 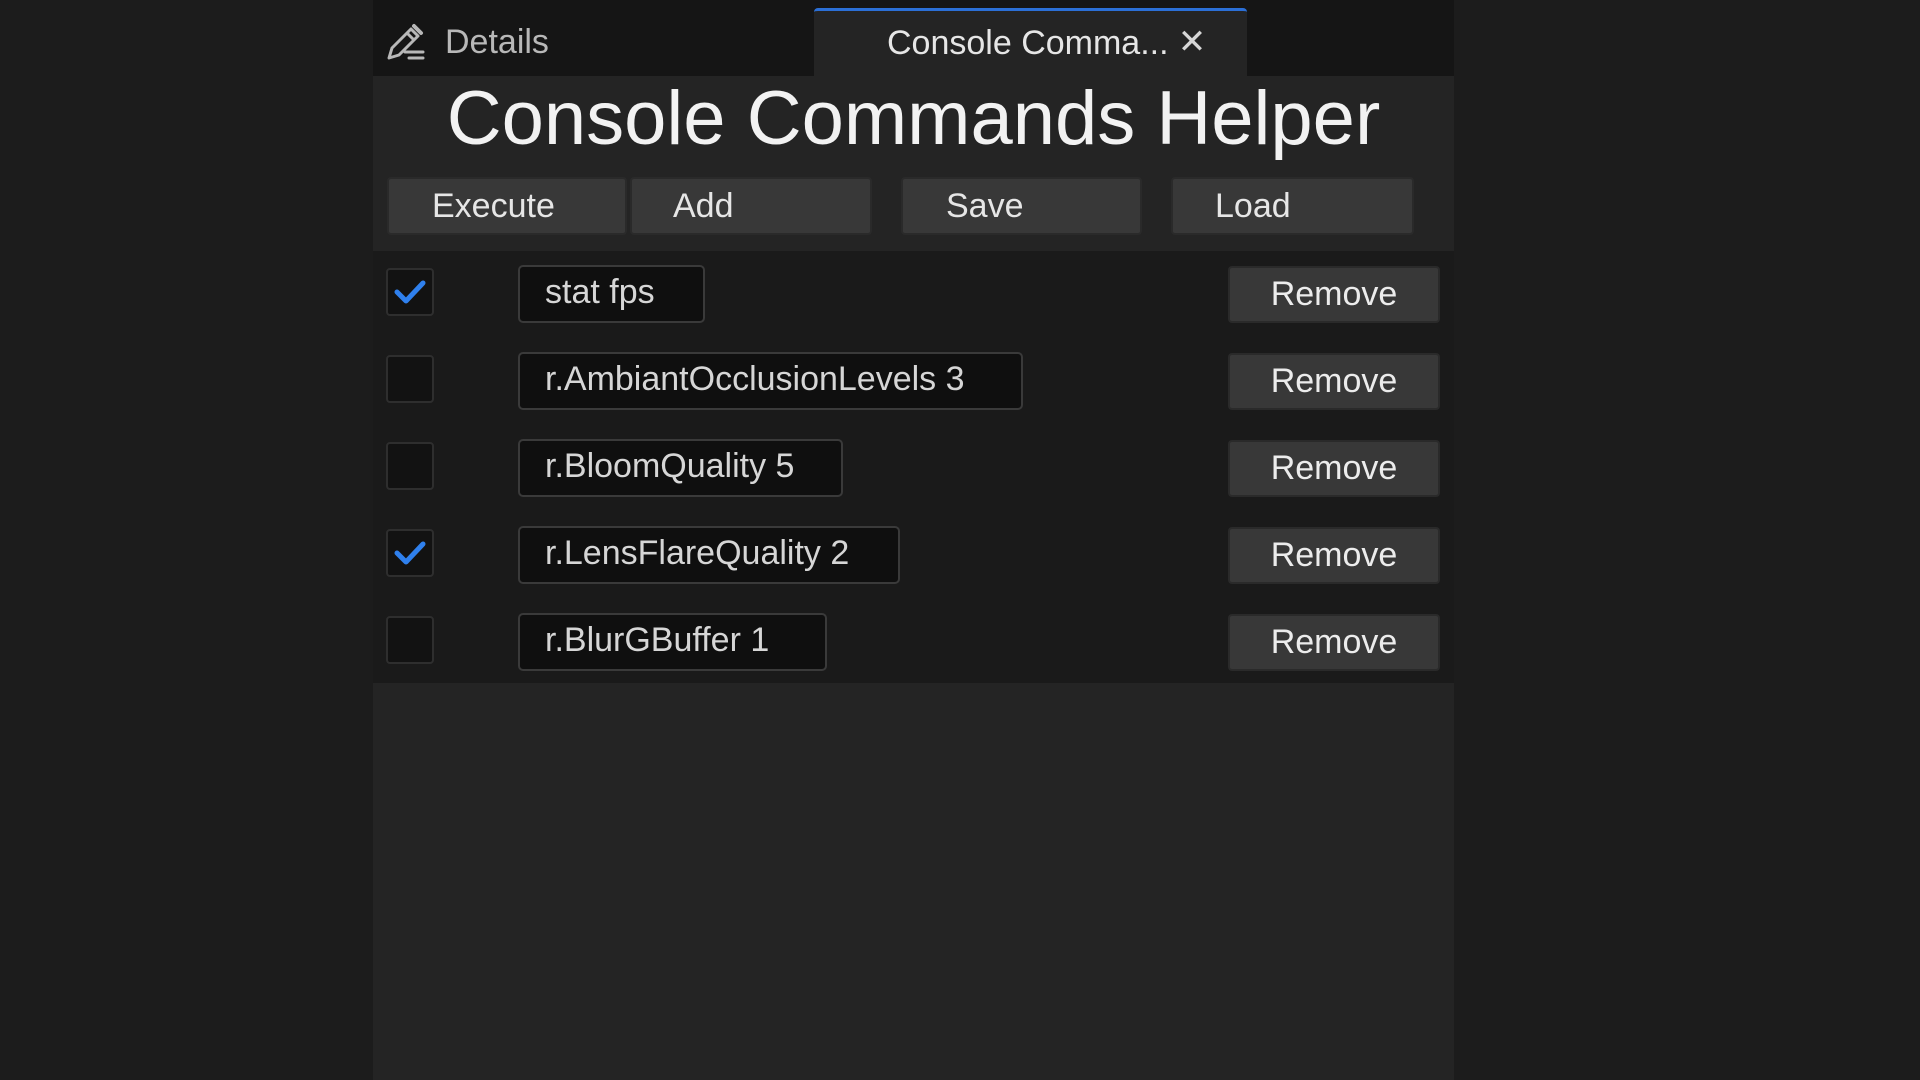 I want to click on command-row: r.BlurGBuffer 1 Remove, so click(x=913, y=642).